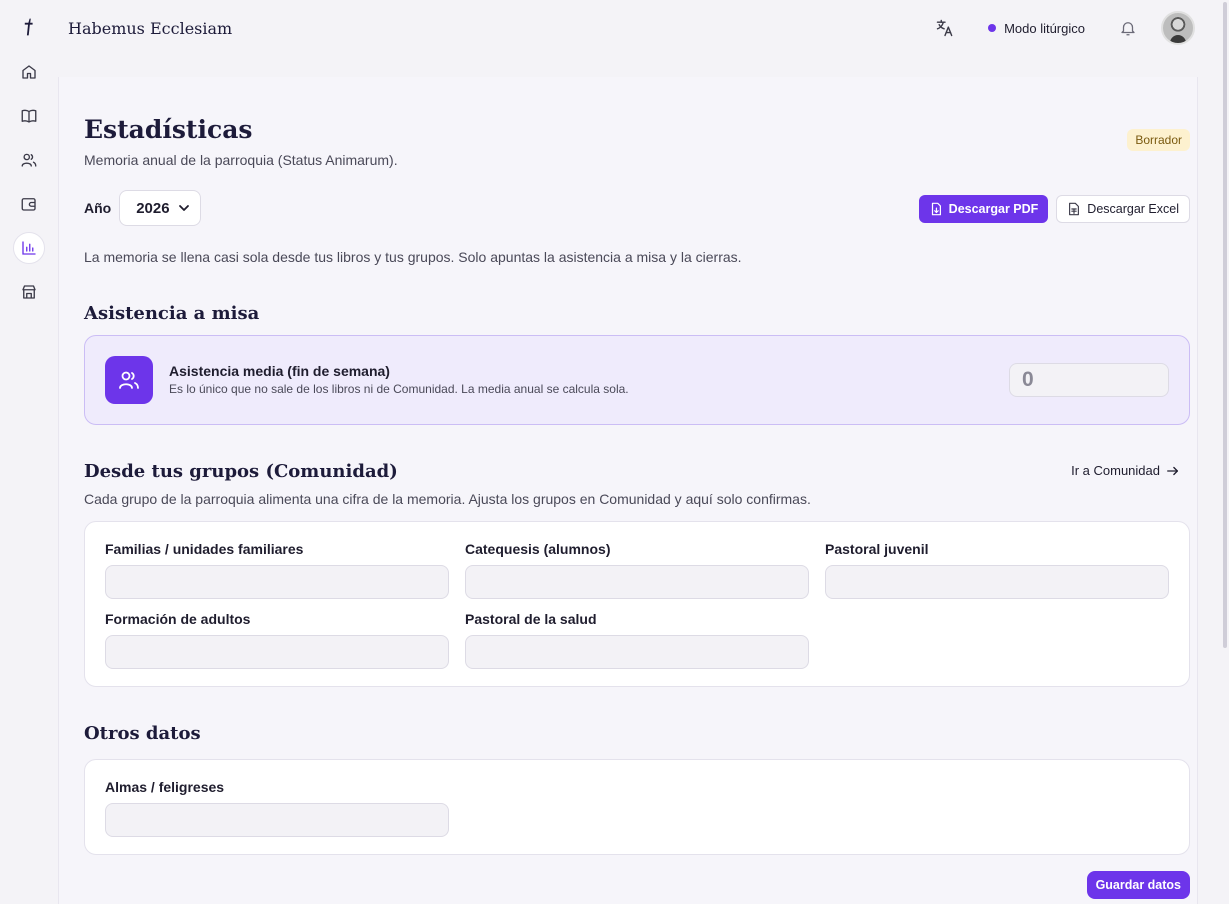 This screenshot has height=904, width=1229. What do you see at coordinates (936, 209) in the screenshot?
I see `file-download-icon` at bounding box center [936, 209].